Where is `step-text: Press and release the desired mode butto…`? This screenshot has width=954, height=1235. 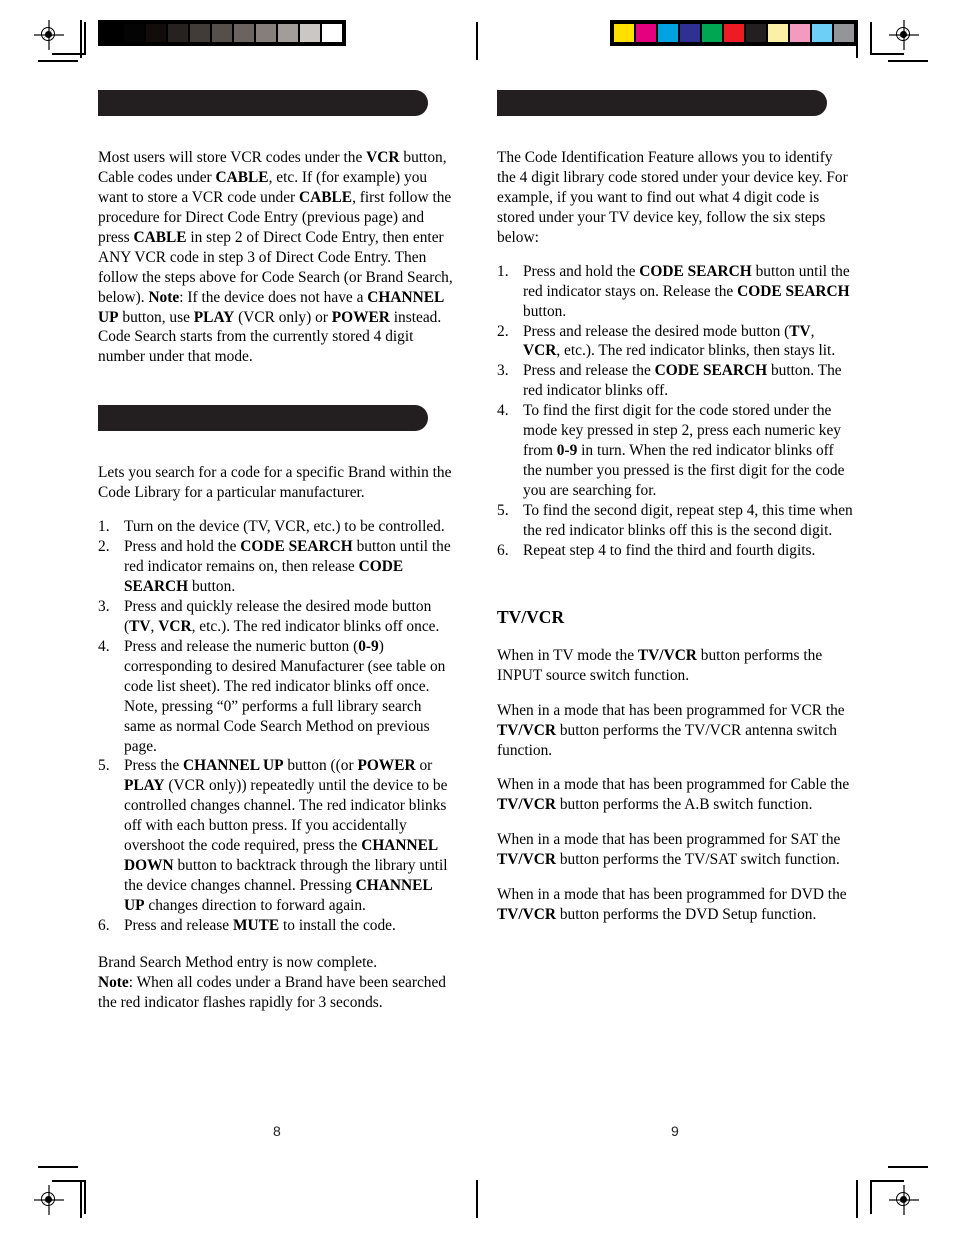
step-text: Press and release the desired mode butto… is located at coordinates (679, 341).